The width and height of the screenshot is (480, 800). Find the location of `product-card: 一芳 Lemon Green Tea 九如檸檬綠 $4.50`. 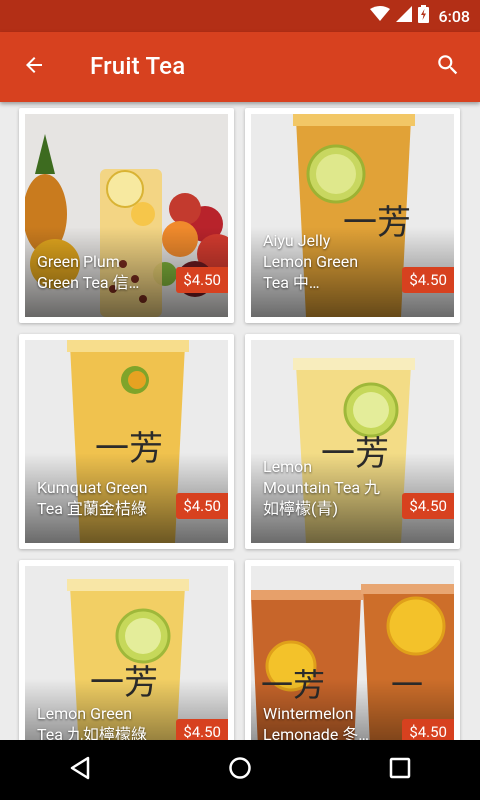

product-card: 一芳 Lemon Green Tea 九如檸檬綠 $4.50 is located at coordinates (126, 650).